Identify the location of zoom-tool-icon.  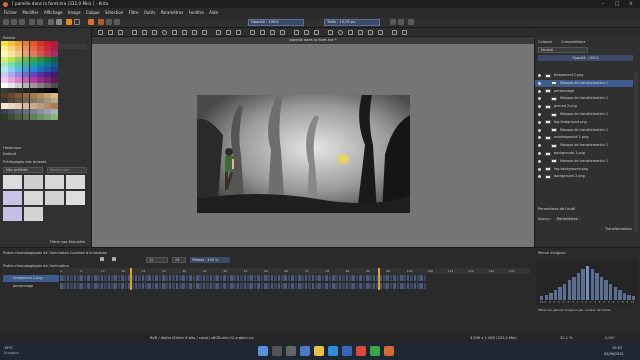
(394, 32).